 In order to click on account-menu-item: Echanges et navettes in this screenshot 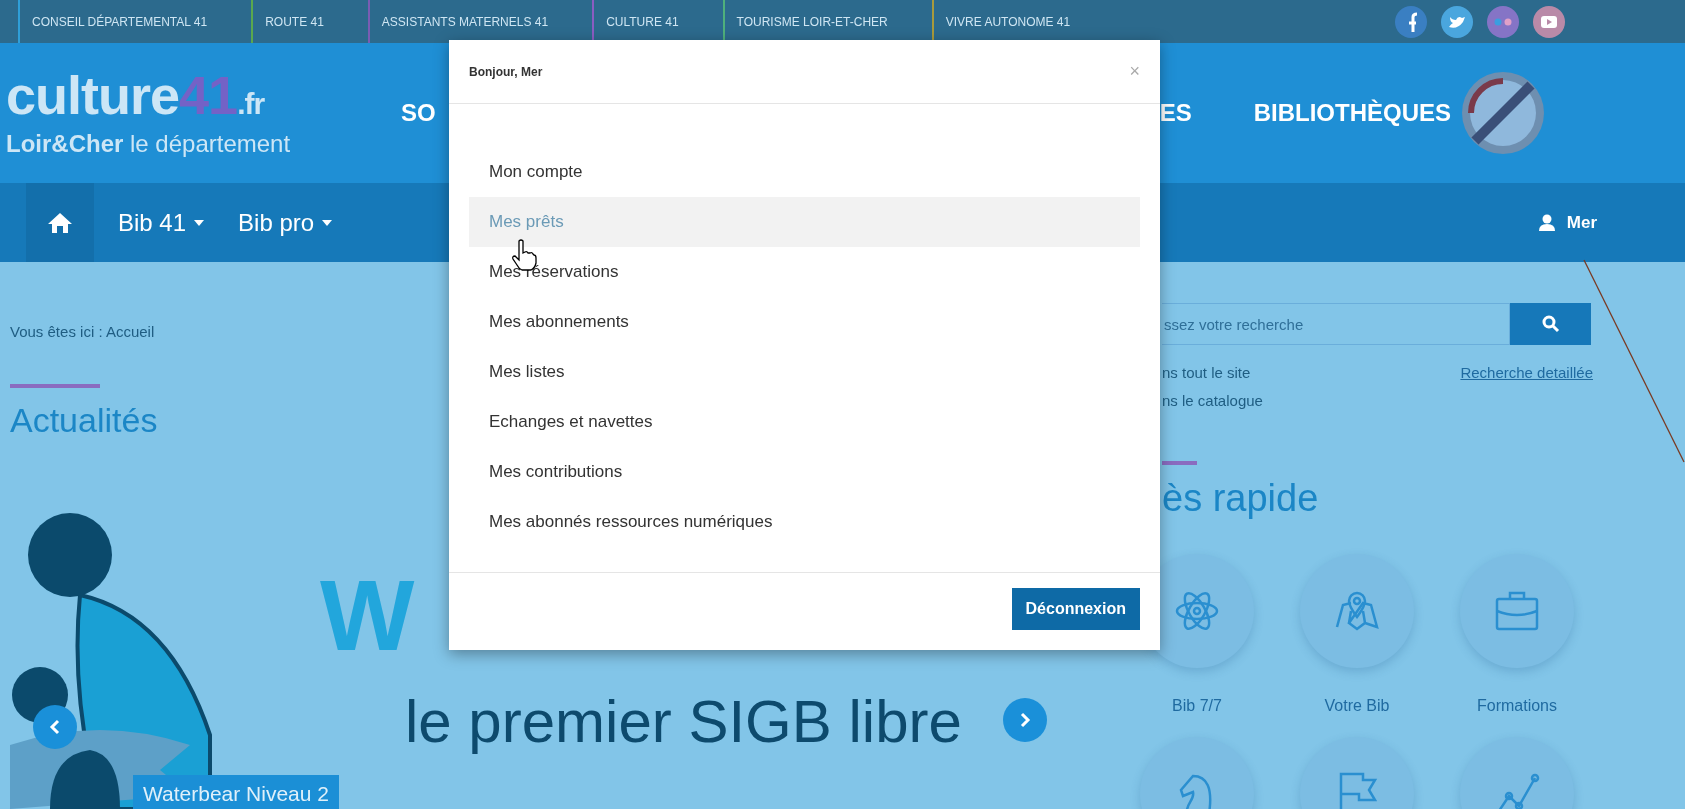, I will do `click(804, 422)`.